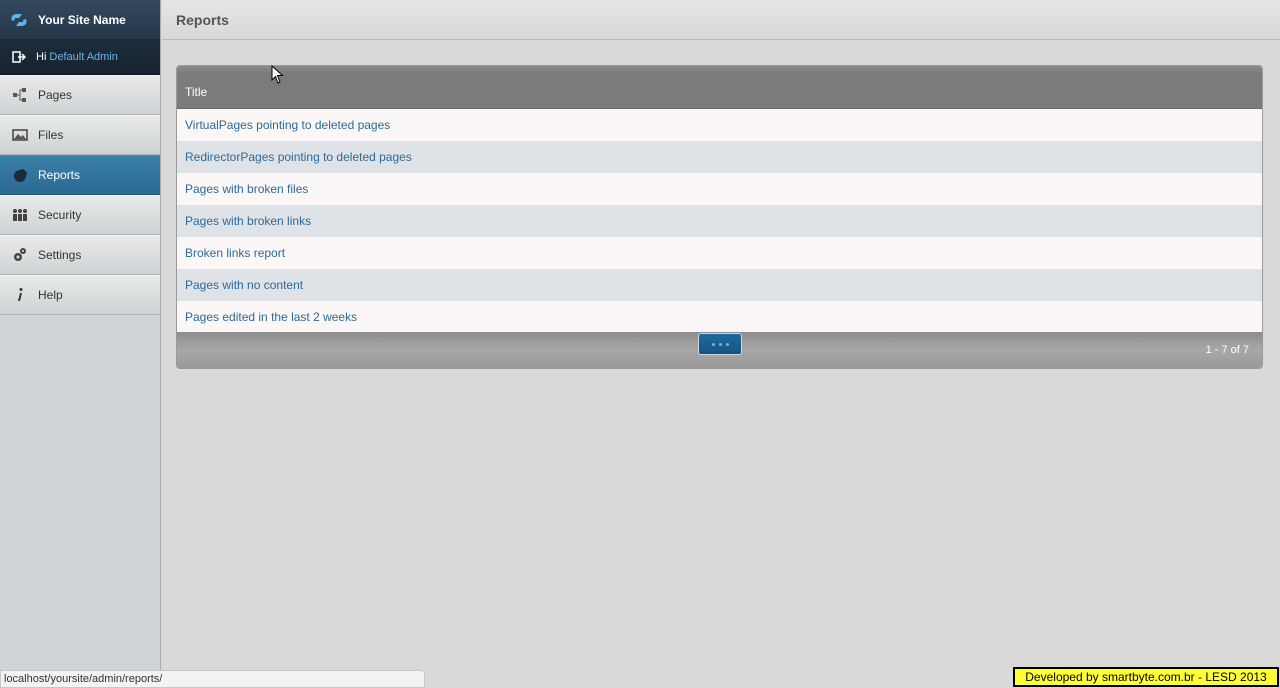 The height and width of the screenshot is (688, 1280). I want to click on table-row: Broken links report, so click(719, 253).